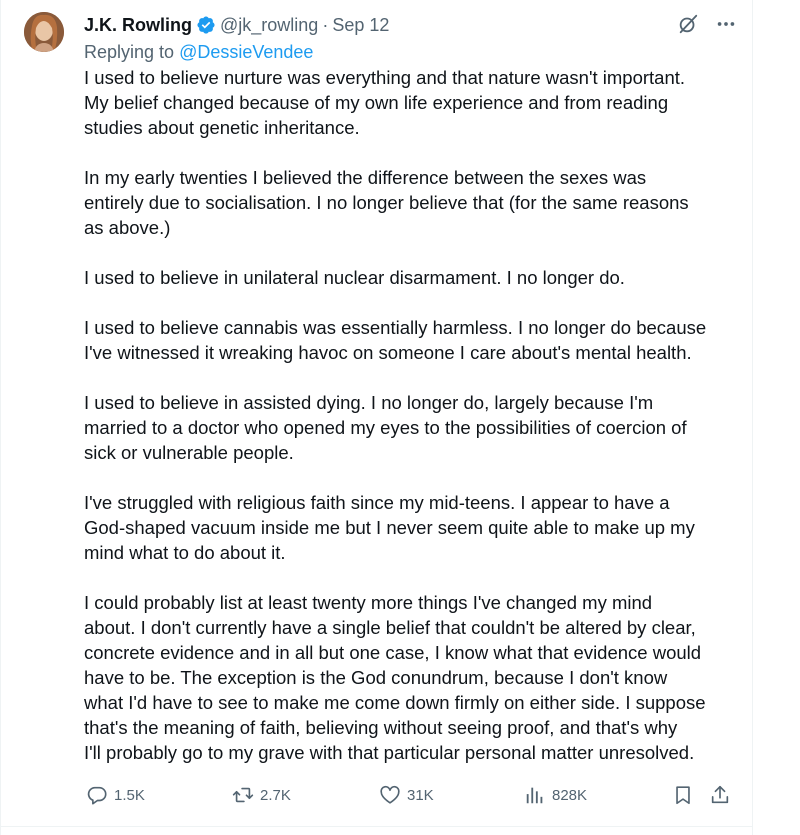 This screenshot has width=800, height=835. Describe the element at coordinates (206, 25) in the screenshot. I see `verified-badge-icon` at that location.